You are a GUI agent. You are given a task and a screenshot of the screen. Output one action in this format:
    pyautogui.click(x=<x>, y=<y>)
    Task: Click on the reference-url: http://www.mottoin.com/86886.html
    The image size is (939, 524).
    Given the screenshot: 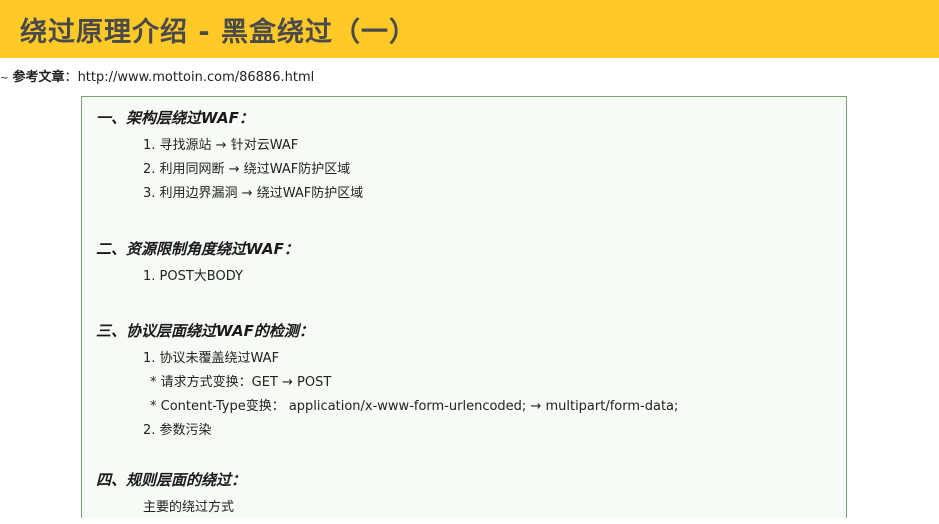 What is the action you would take?
    pyautogui.click(x=196, y=77)
    